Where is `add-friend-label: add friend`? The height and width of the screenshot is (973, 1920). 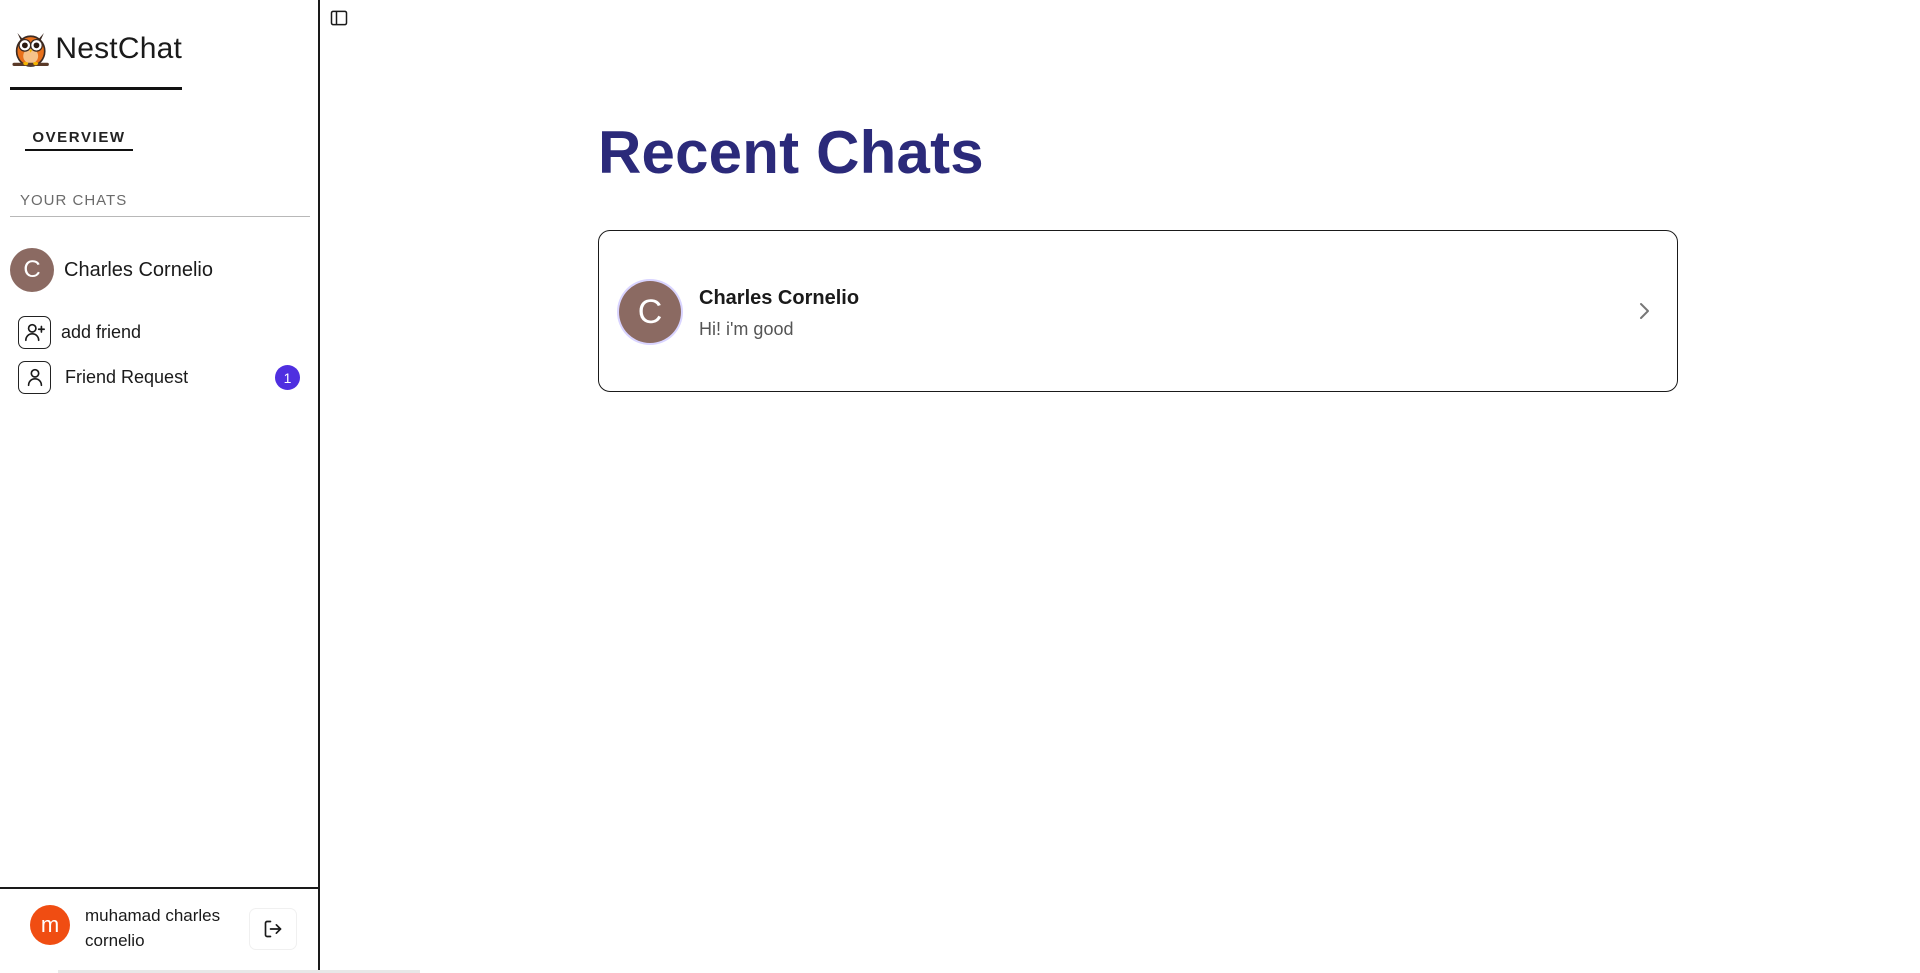 add-friend-label: add friend is located at coordinates (101, 331).